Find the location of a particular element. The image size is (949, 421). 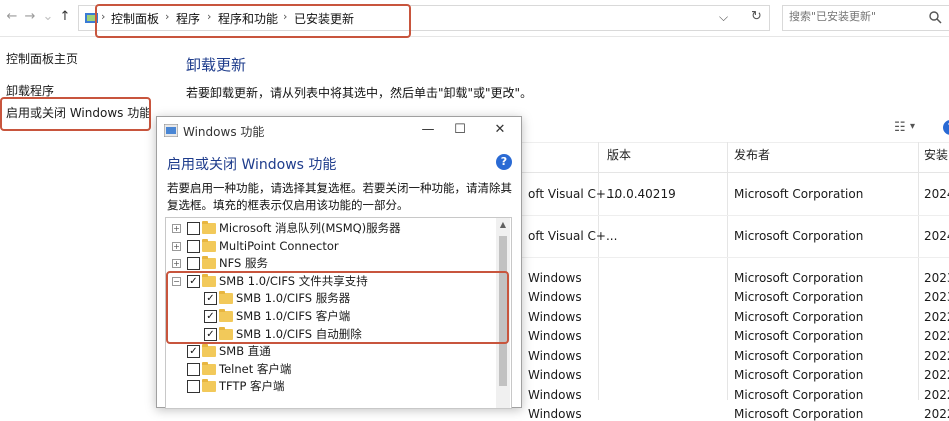

feature-item: + MultiPoint Connector is located at coordinates (331, 246).